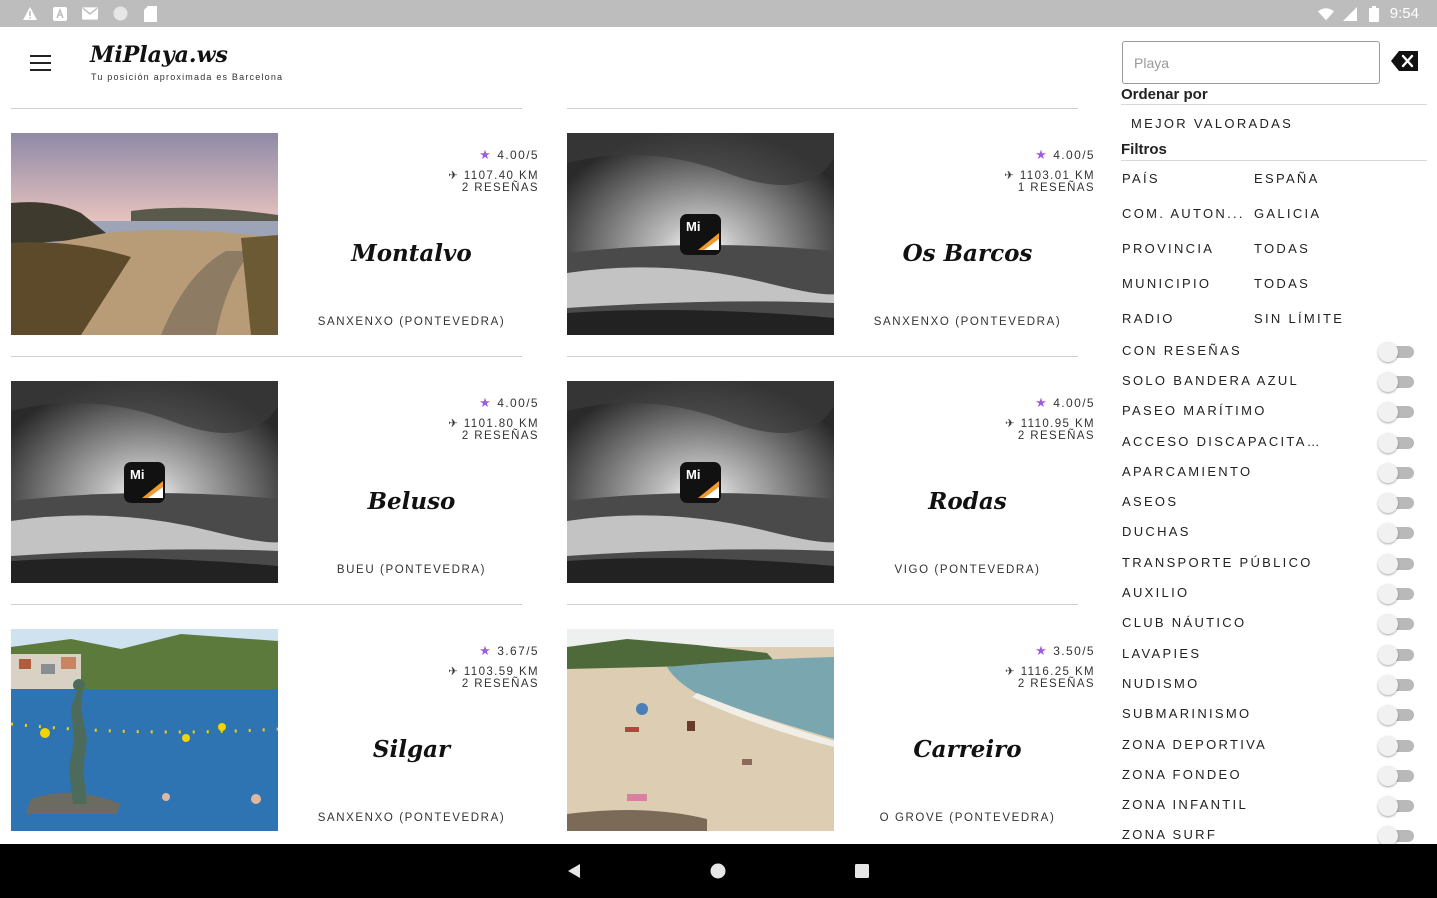 Image resolution: width=1437 pixels, height=898 pixels. What do you see at coordinates (411, 501) in the screenshot?
I see `beach-name: Beluso` at bounding box center [411, 501].